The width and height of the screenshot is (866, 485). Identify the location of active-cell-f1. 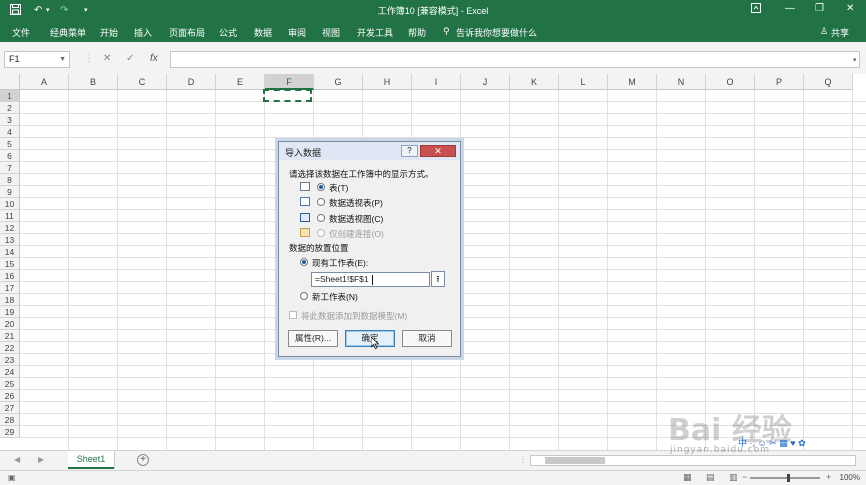
(287, 95).